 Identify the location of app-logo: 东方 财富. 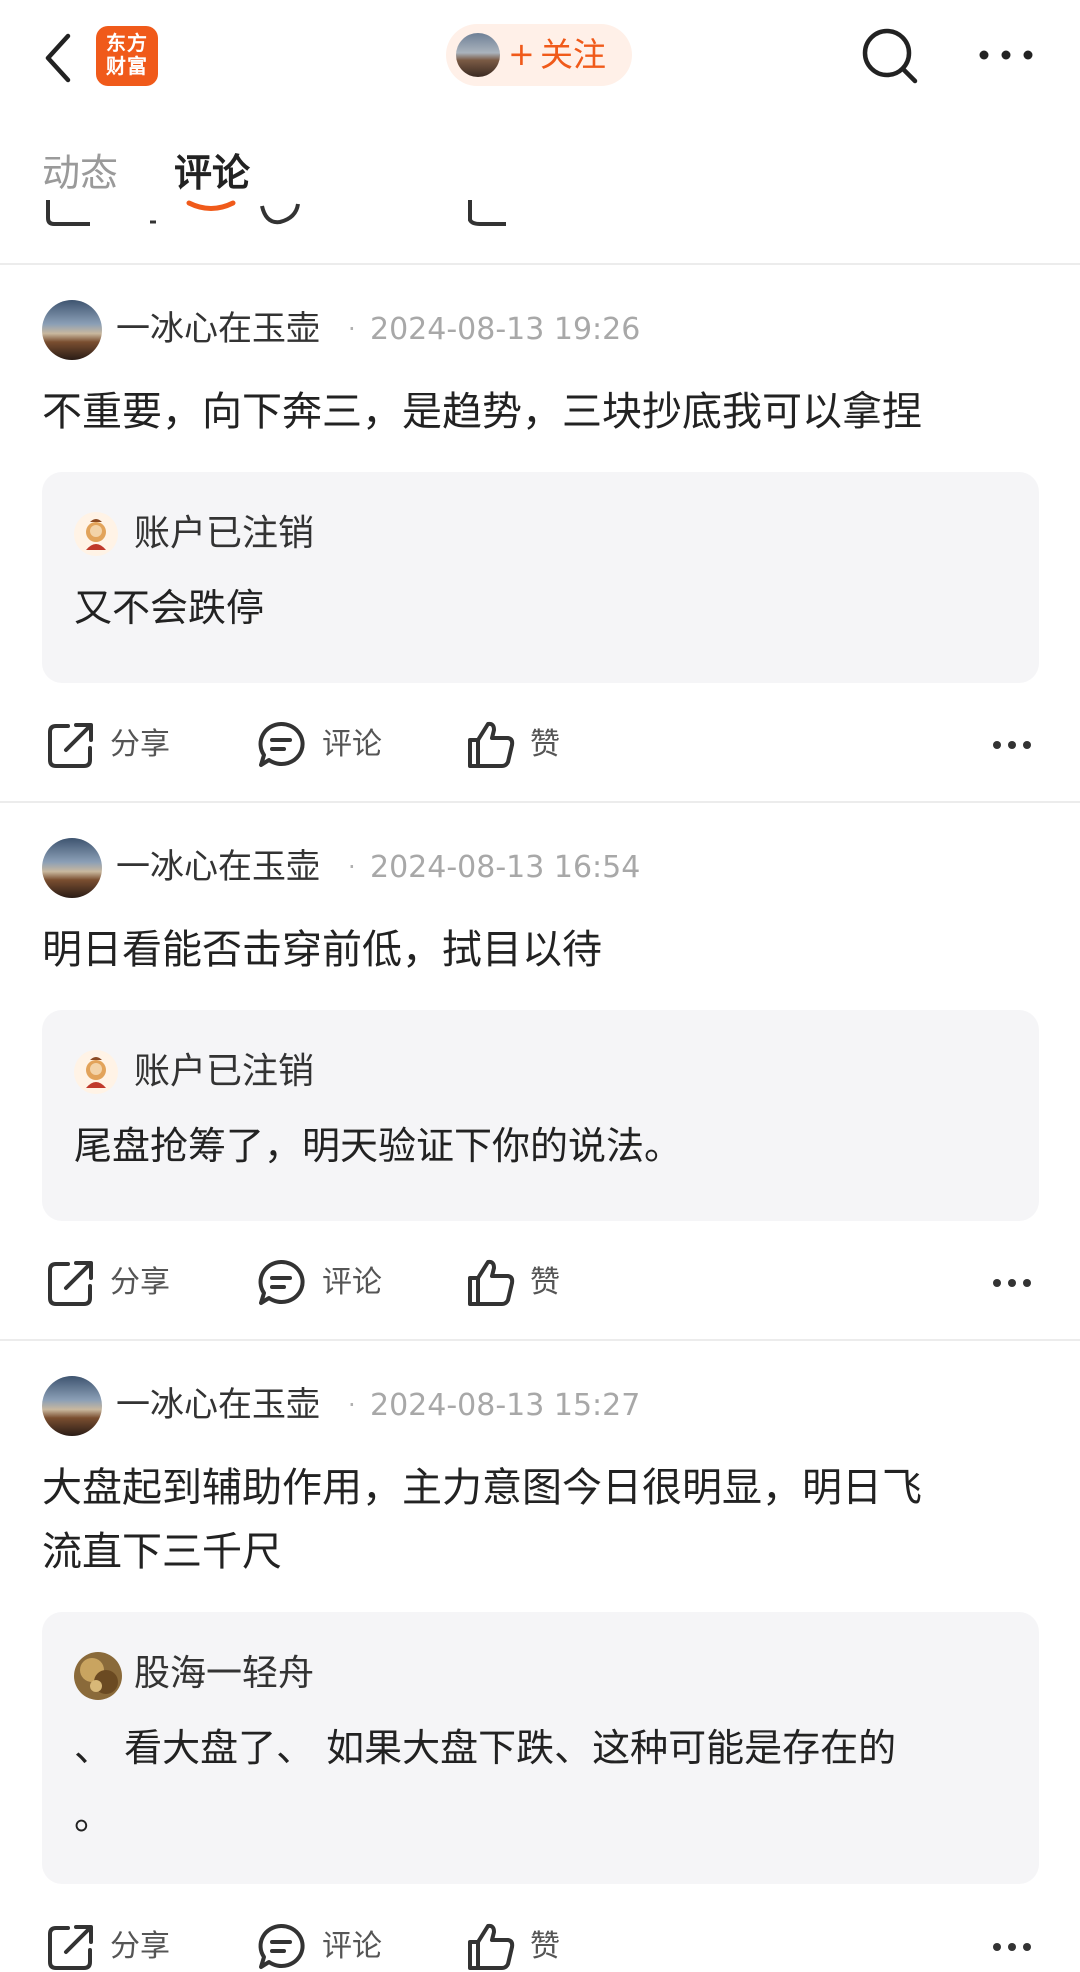
(127, 56).